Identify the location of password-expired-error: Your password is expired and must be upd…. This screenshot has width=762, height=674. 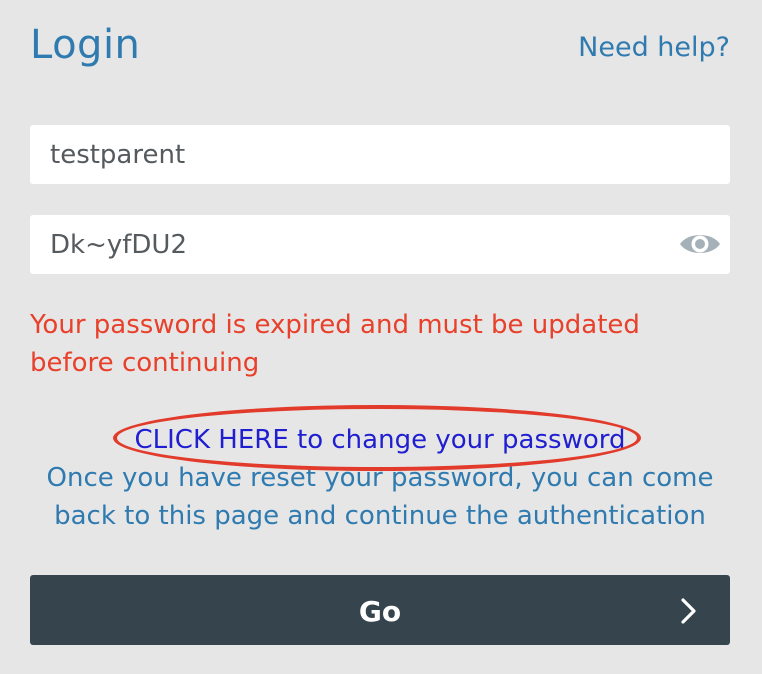
(335, 344).